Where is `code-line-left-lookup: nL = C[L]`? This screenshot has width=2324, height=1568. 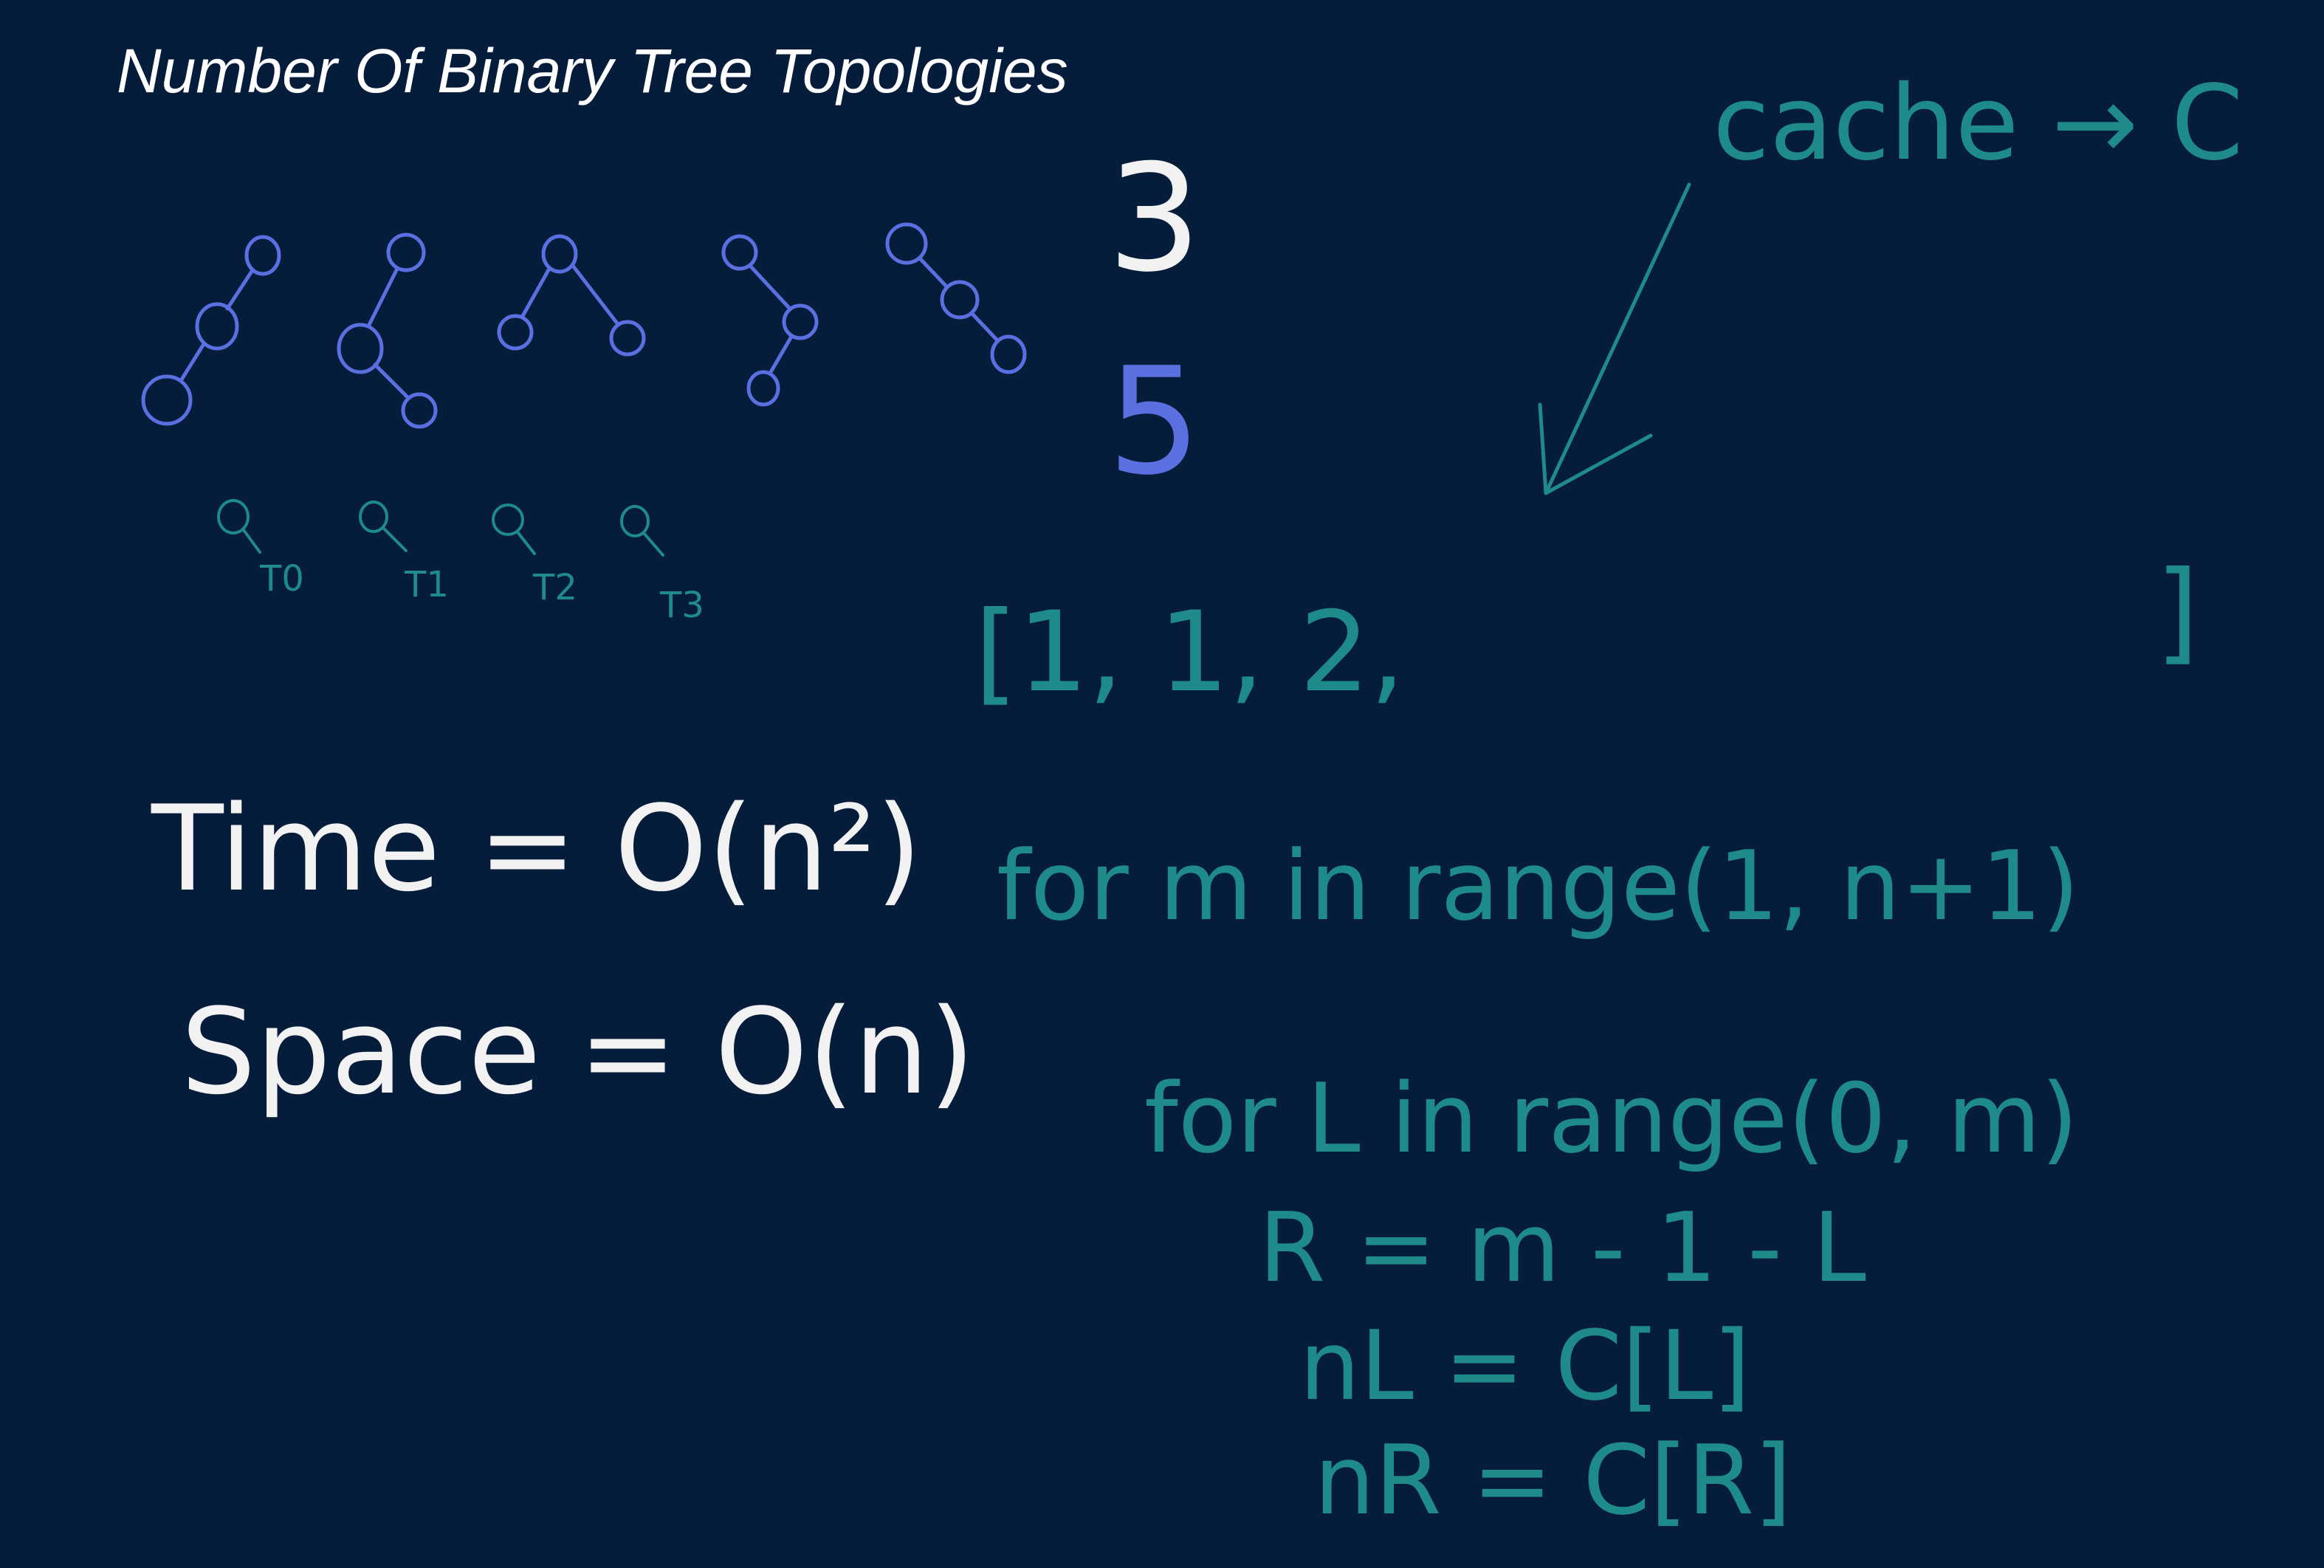 code-line-left-lookup: nL = C[L] is located at coordinates (1524, 1366).